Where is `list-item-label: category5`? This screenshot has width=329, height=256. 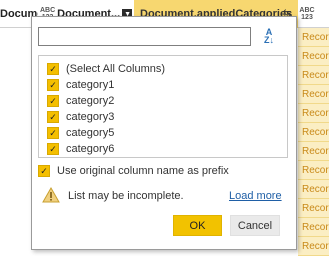 list-item-label: category5 is located at coordinates (90, 133).